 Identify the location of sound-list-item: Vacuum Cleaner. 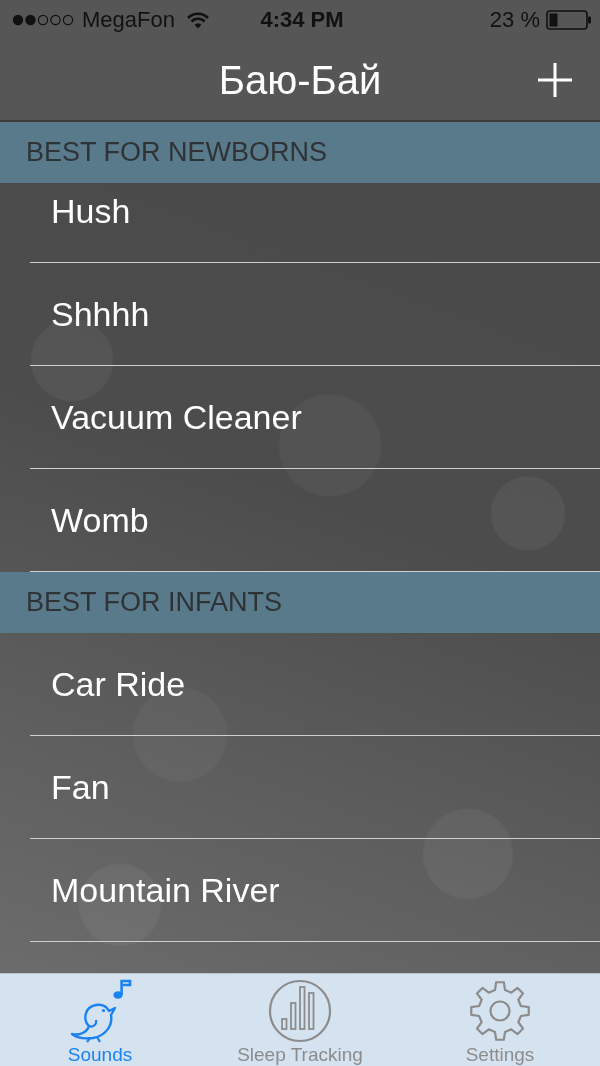
(315, 417).